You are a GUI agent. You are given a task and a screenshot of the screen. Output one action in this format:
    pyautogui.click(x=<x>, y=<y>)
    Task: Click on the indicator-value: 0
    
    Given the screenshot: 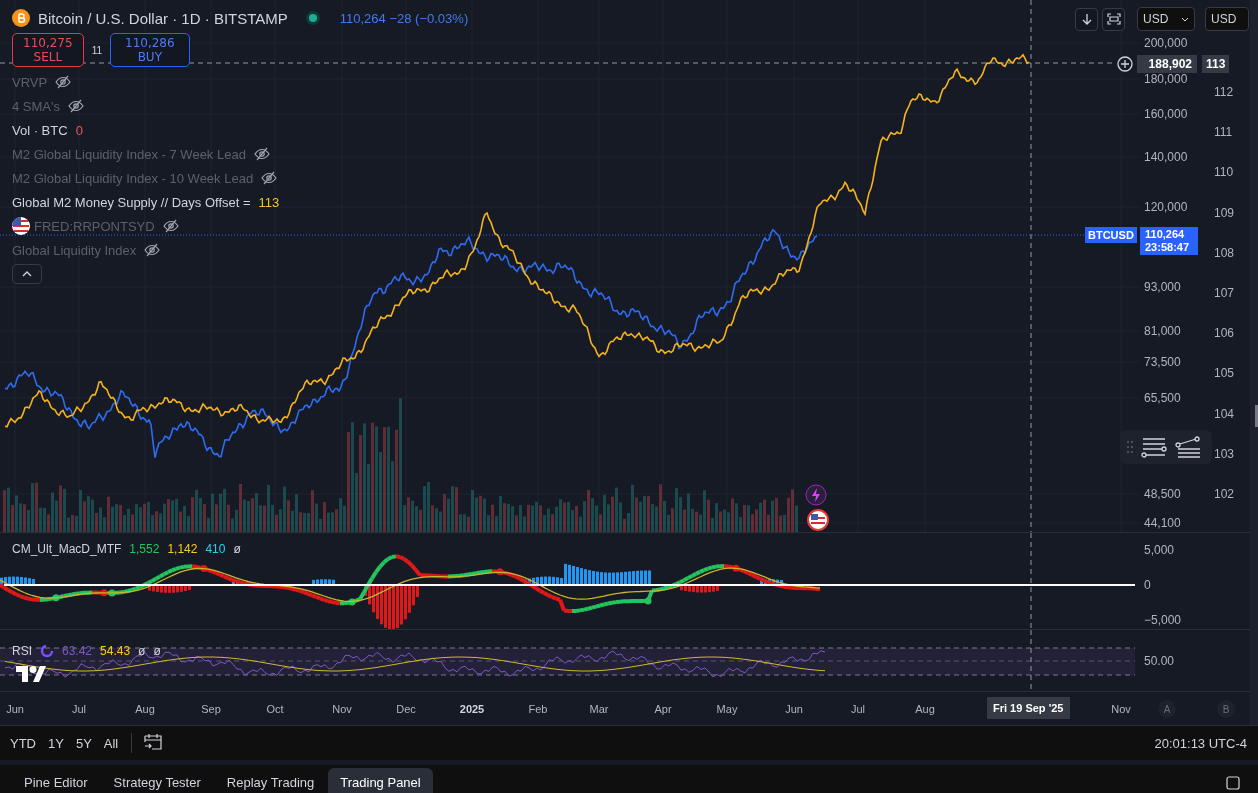 What is the action you would take?
    pyautogui.click(x=79, y=130)
    